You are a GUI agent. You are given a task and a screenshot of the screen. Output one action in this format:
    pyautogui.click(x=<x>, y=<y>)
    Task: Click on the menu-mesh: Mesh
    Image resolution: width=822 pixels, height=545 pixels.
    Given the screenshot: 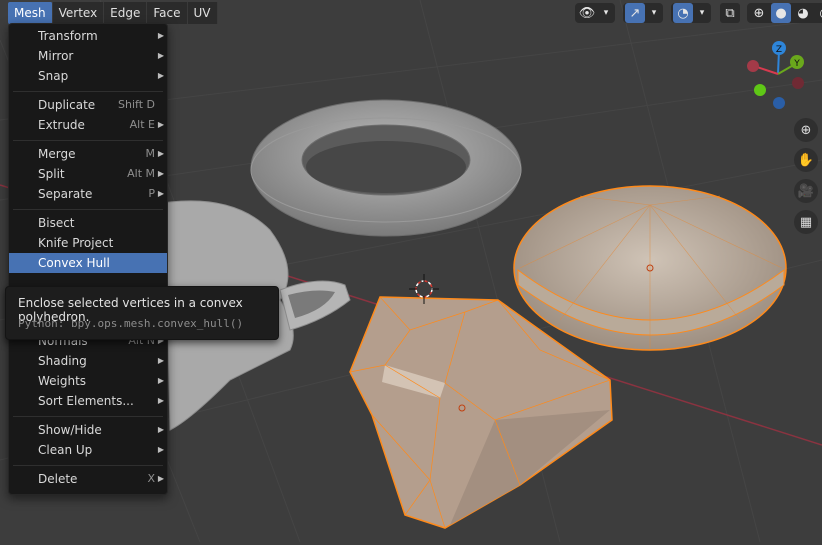 What is the action you would take?
    pyautogui.click(x=30, y=13)
    